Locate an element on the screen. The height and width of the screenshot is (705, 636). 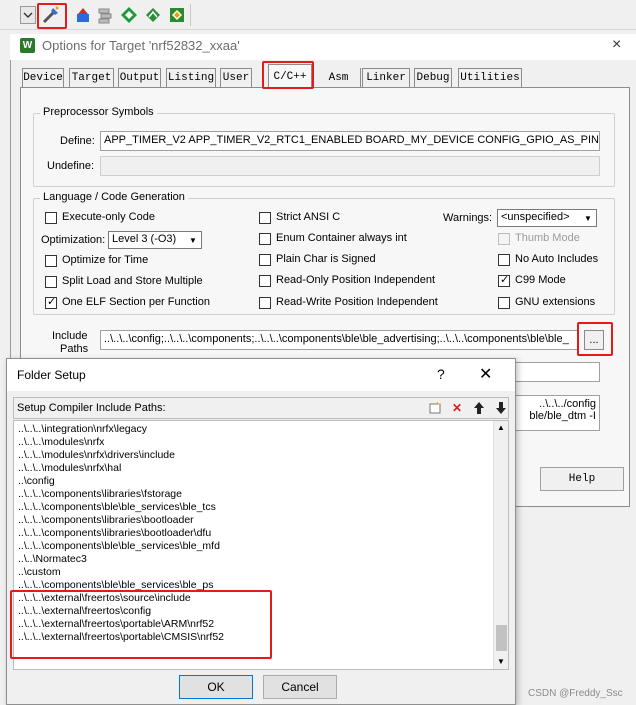
list-item: ..\..\..\integration\nrfx\legacy is located at coordinates (82, 429).